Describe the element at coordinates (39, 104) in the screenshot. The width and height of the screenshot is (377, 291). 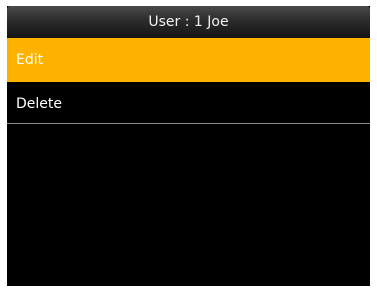
I see `menu-item-label: Delete` at that location.